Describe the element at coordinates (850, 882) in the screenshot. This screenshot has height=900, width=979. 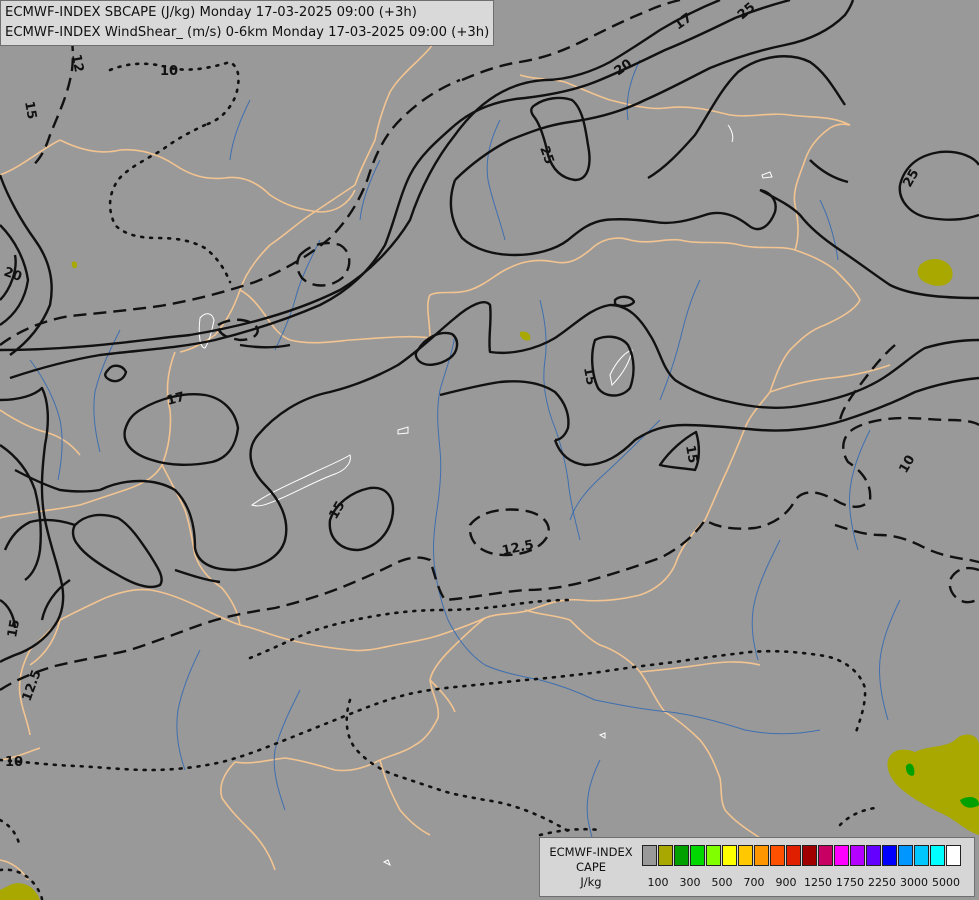
I see `legend-tick-label: 1750` at that location.